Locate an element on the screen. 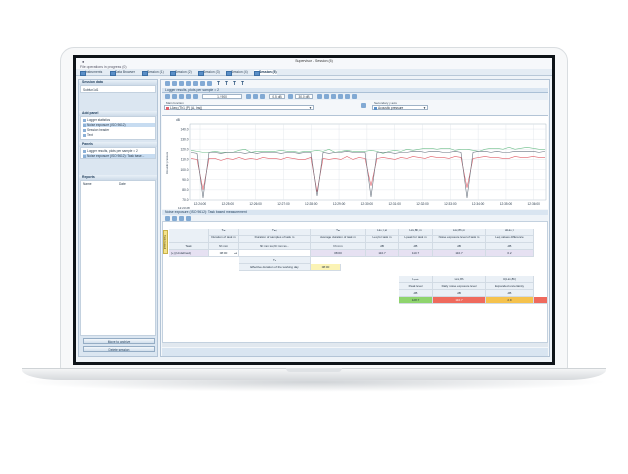  reports-col-name: Name is located at coordinates (87, 184).